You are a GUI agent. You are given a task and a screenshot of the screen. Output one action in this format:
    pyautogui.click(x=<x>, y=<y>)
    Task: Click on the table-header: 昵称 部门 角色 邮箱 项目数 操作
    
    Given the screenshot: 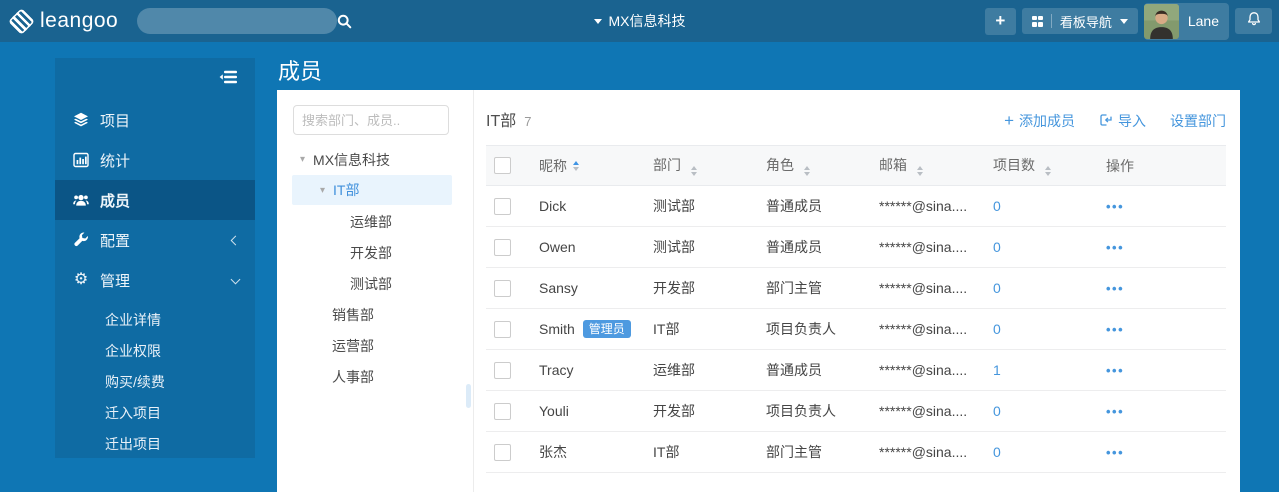 What is the action you would take?
    pyautogui.click(x=856, y=165)
    